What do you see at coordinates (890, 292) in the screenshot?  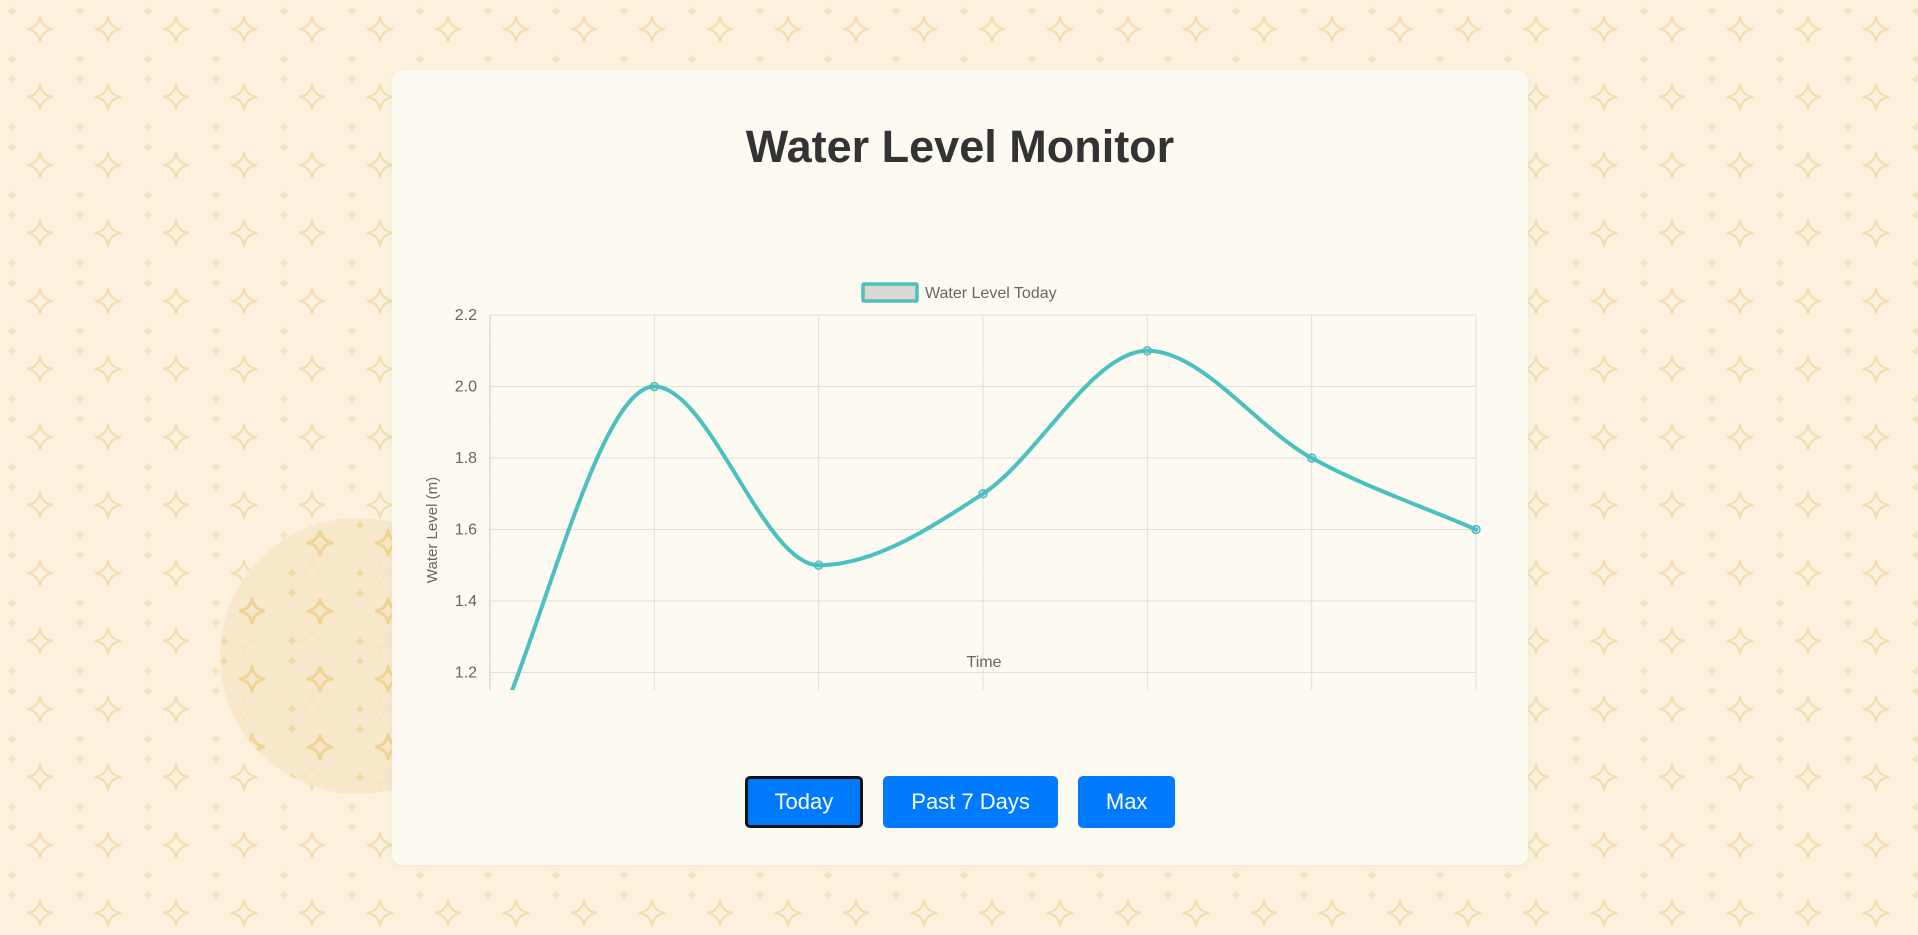 I see `legend-swatch` at bounding box center [890, 292].